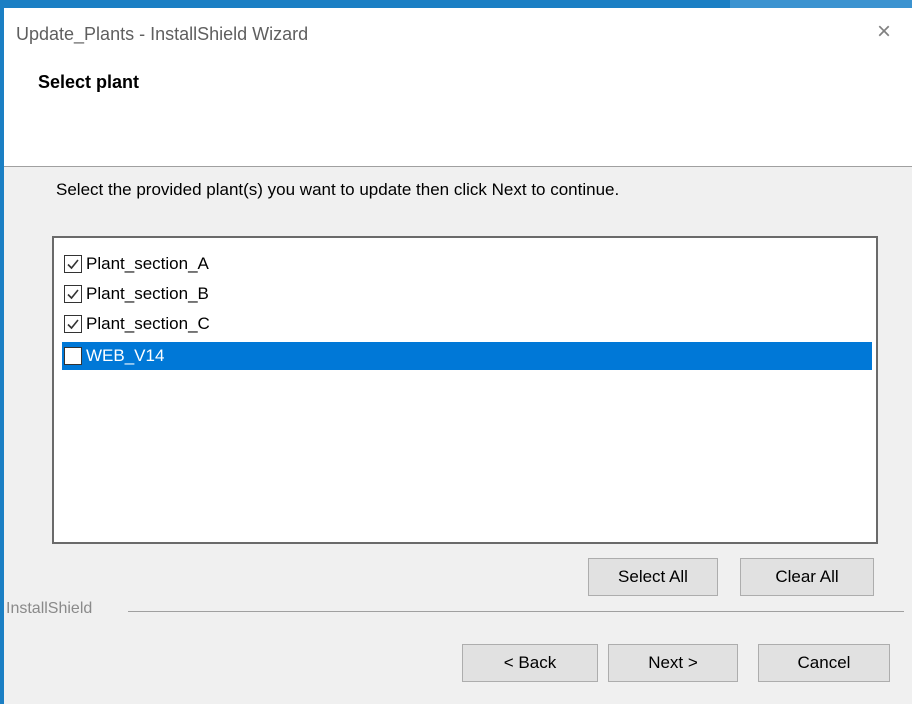 The image size is (912, 704). I want to click on next-button: Next >, so click(673, 663).